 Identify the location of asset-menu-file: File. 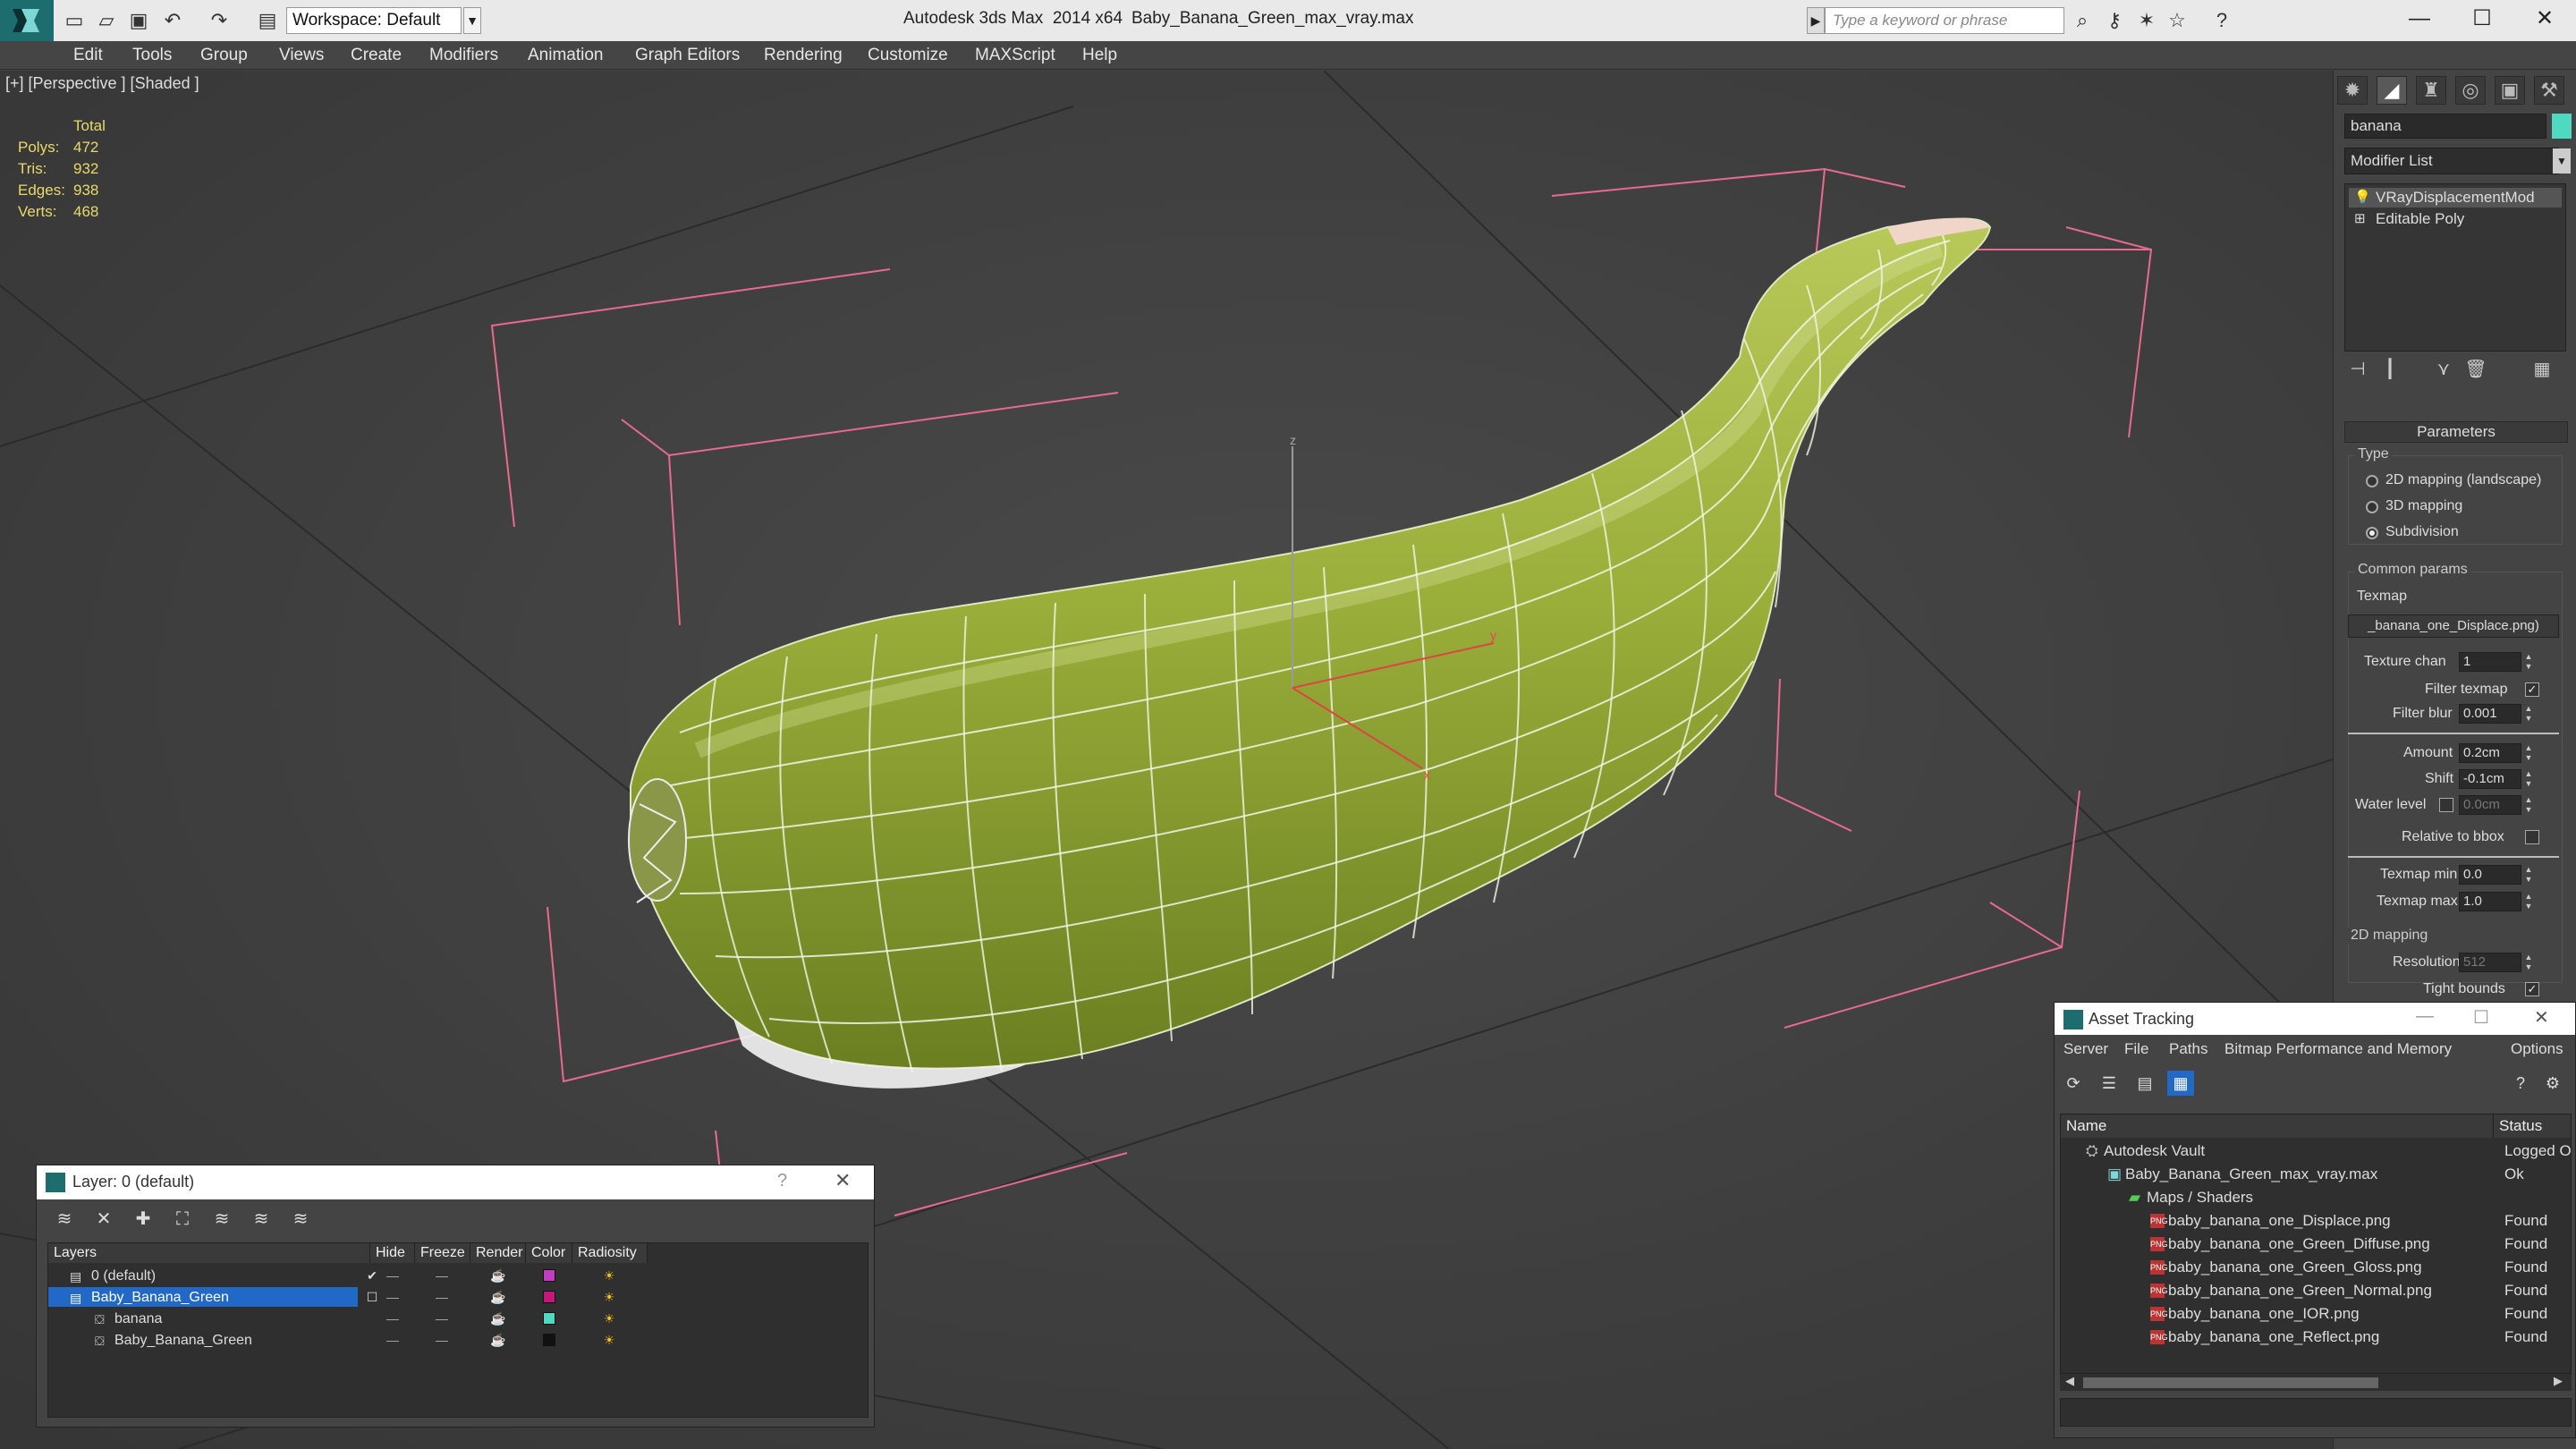
(2136, 1049).